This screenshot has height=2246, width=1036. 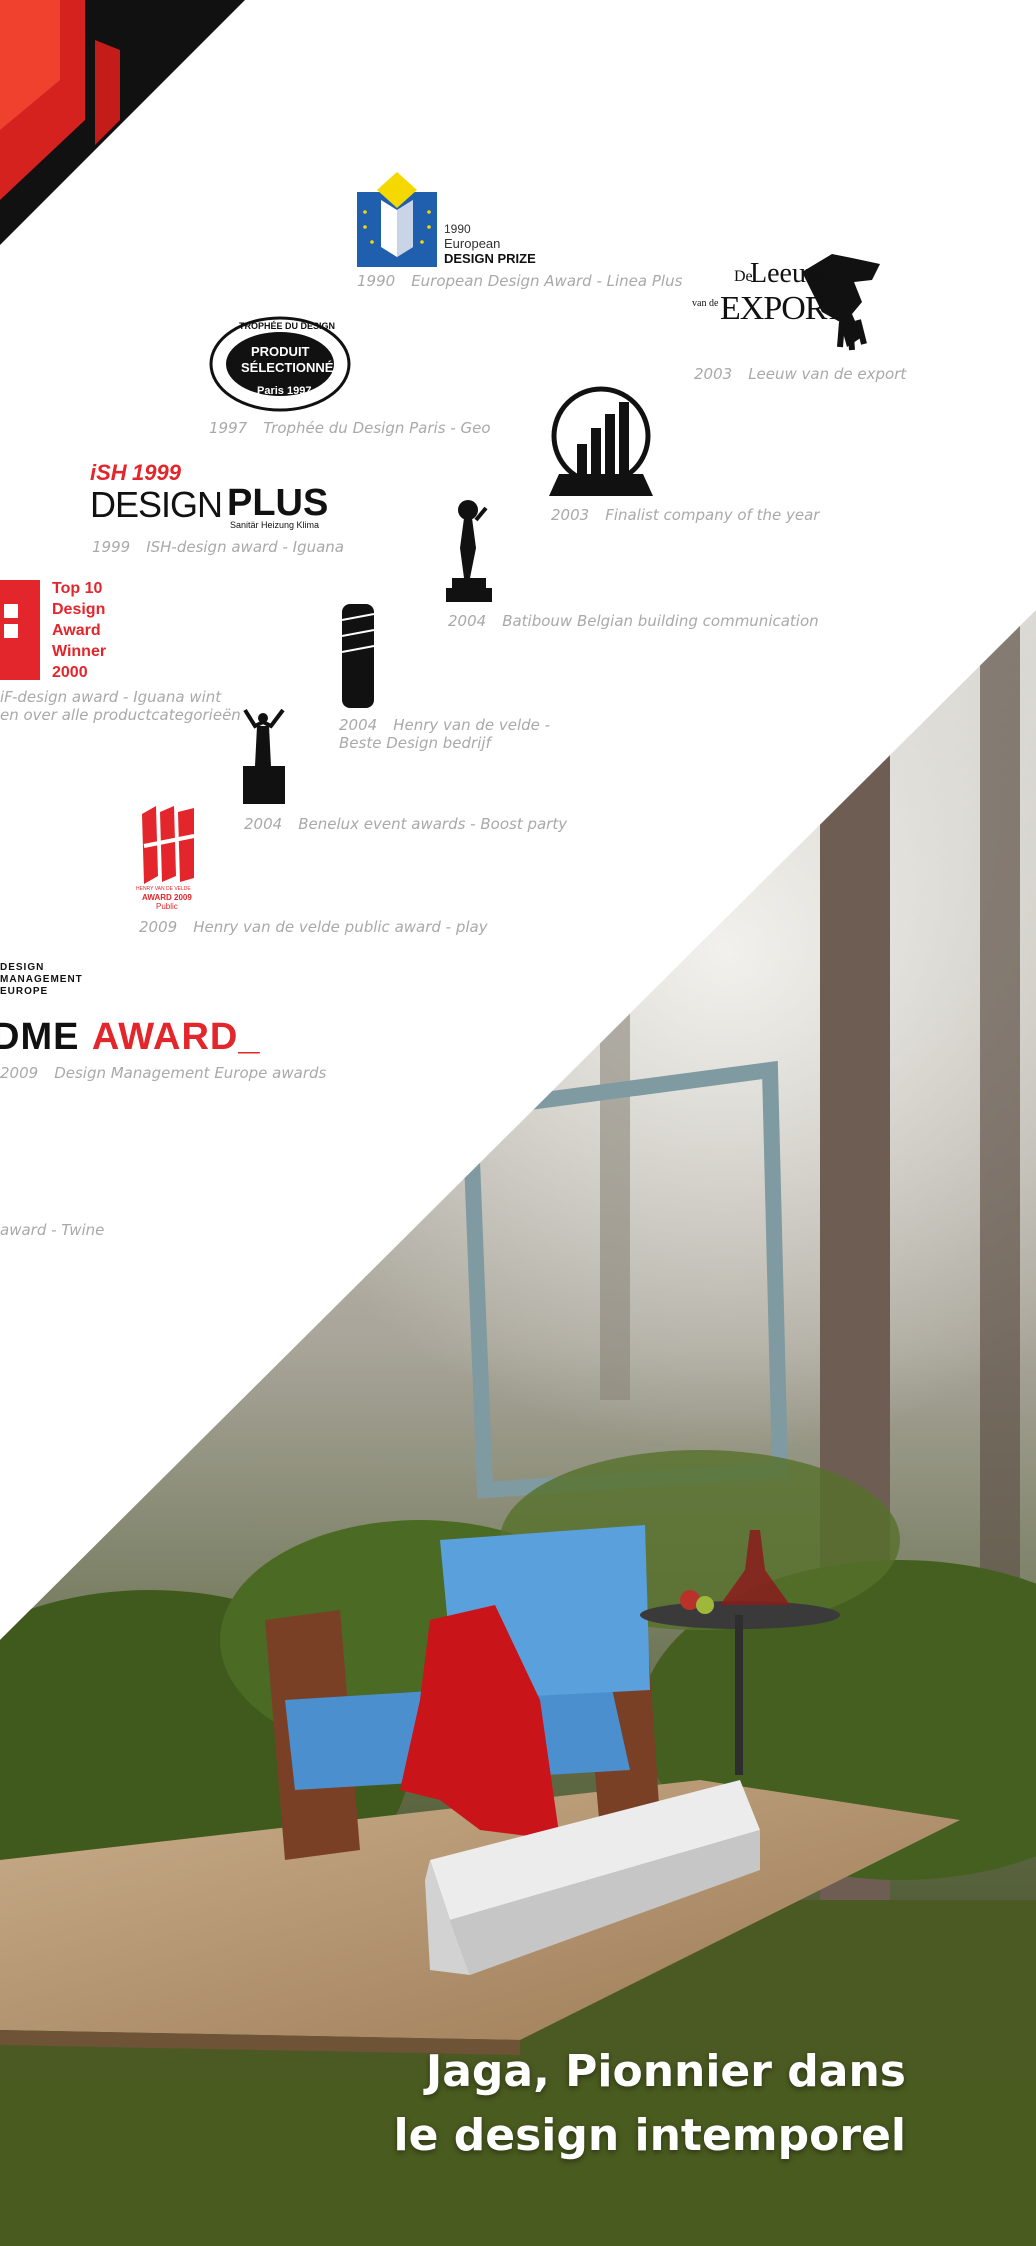 What do you see at coordinates (275, 525) in the screenshot?
I see `ish-sub: Sanitär Heizung Klima` at bounding box center [275, 525].